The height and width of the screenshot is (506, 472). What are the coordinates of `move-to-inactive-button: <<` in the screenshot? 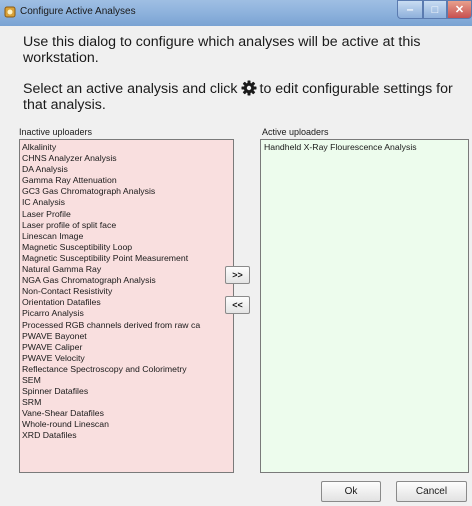 It's located at (237, 305).